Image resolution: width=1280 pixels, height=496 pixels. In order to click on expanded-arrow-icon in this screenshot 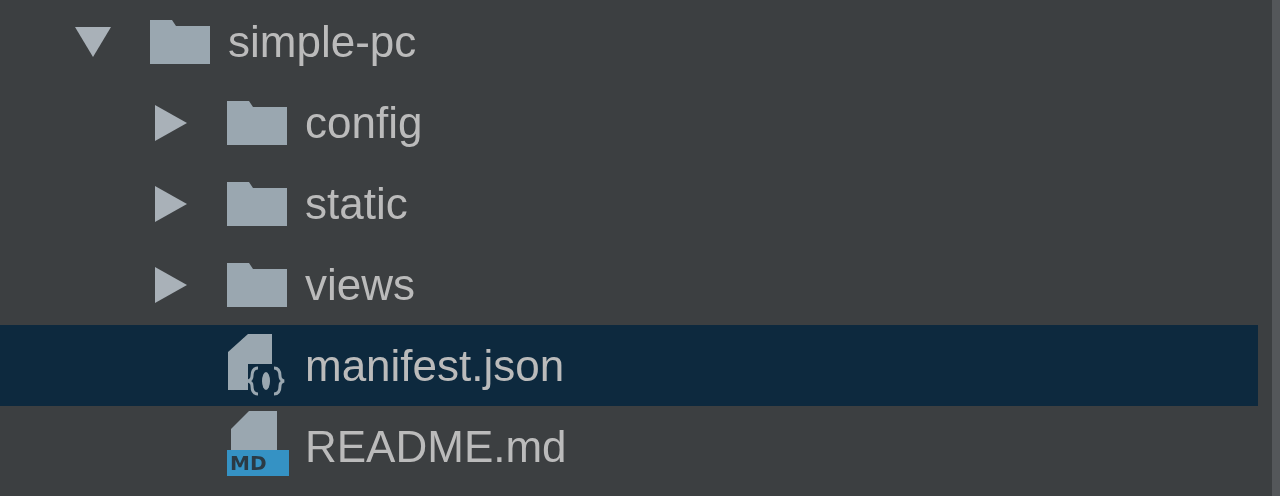, I will do `click(93, 41)`.